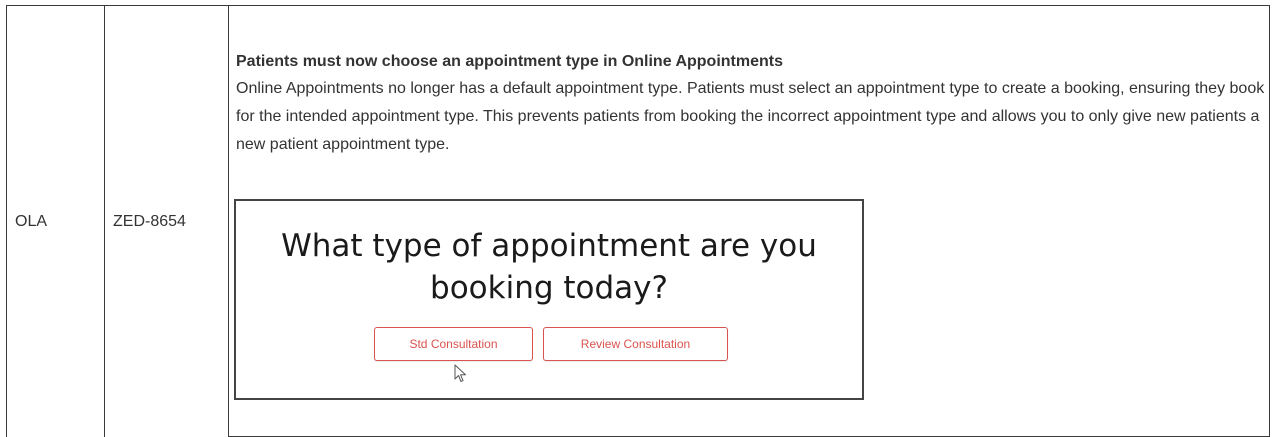 This screenshot has height=437, width=1272. What do you see at coordinates (149, 221) in the screenshot?
I see `ticket-id-cell: ZED-8654` at bounding box center [149, 221].